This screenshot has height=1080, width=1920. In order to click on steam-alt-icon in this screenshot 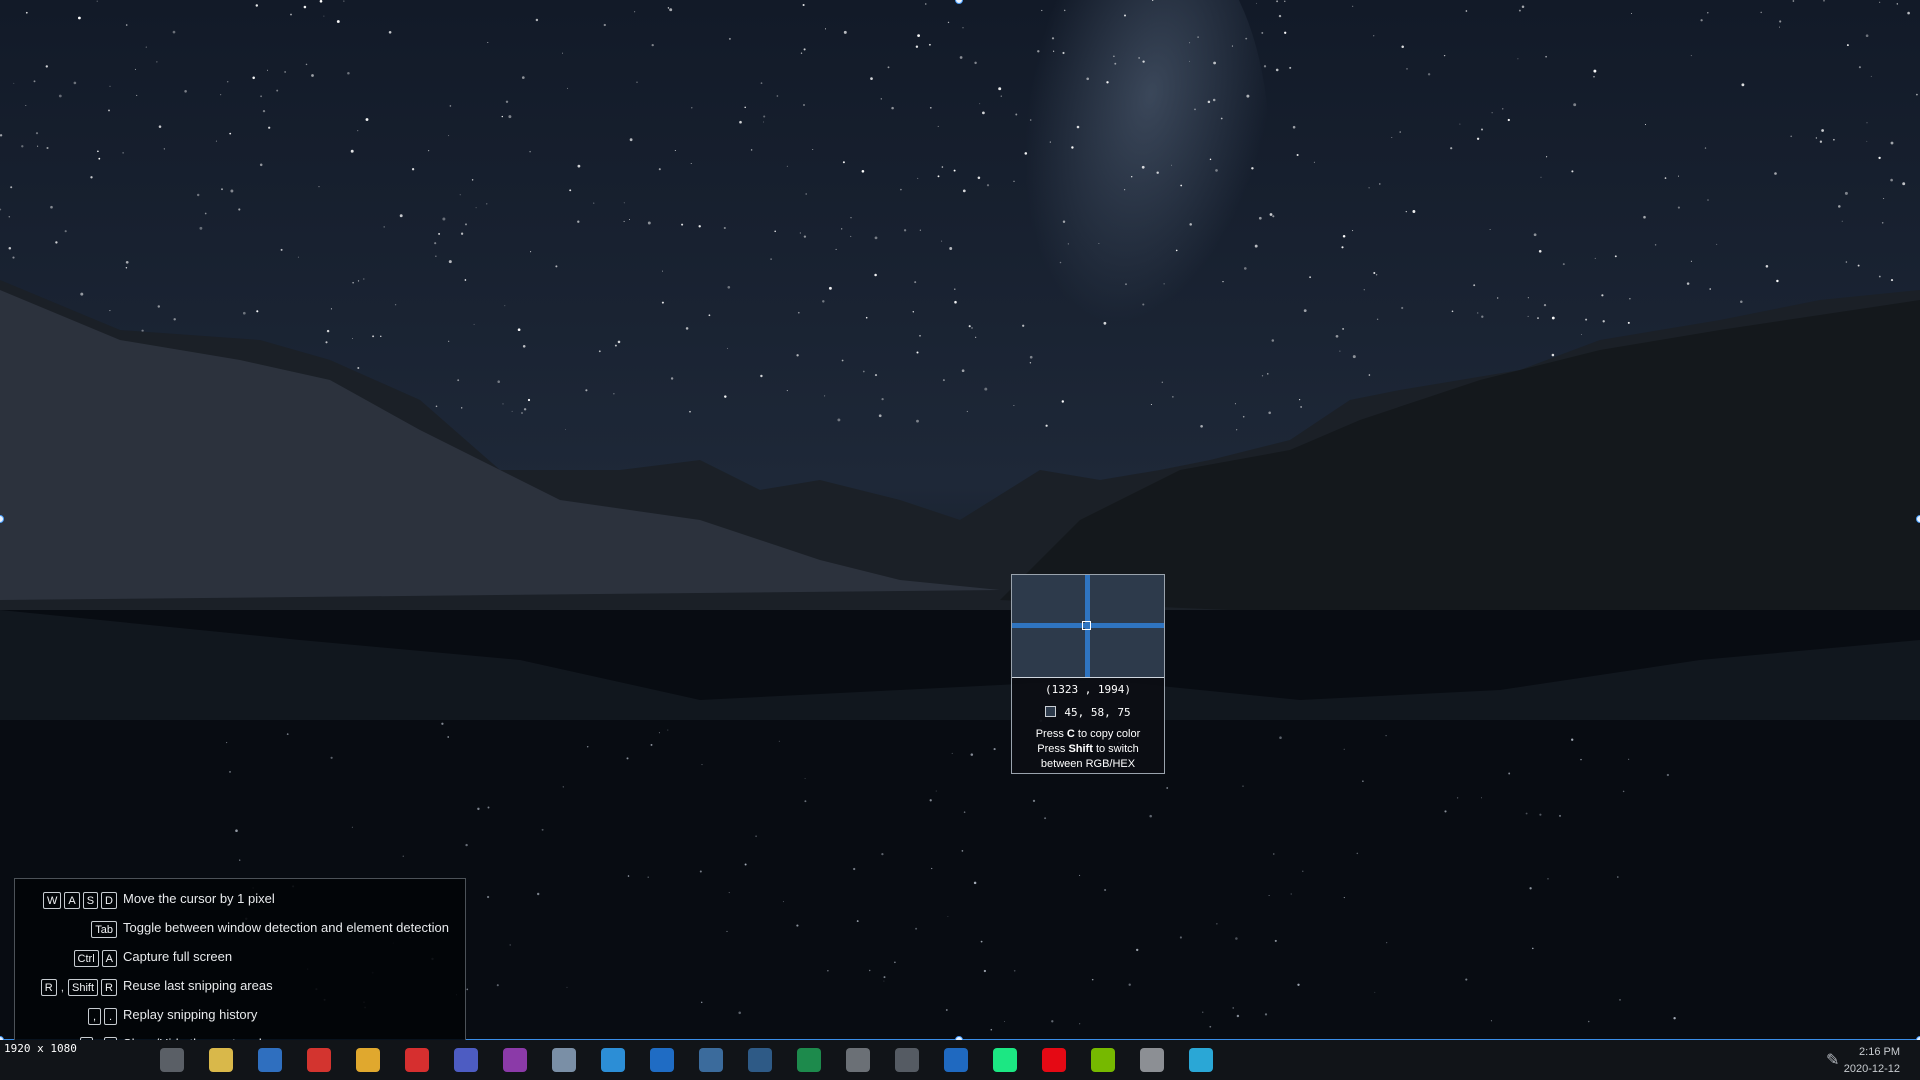, I will do `click(760, 1060)`.